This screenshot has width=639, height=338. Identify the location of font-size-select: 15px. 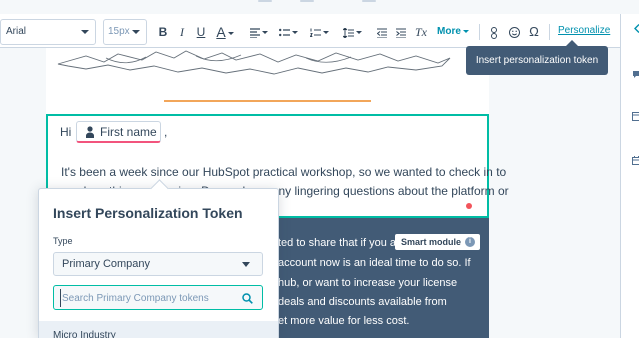
(125, 32).